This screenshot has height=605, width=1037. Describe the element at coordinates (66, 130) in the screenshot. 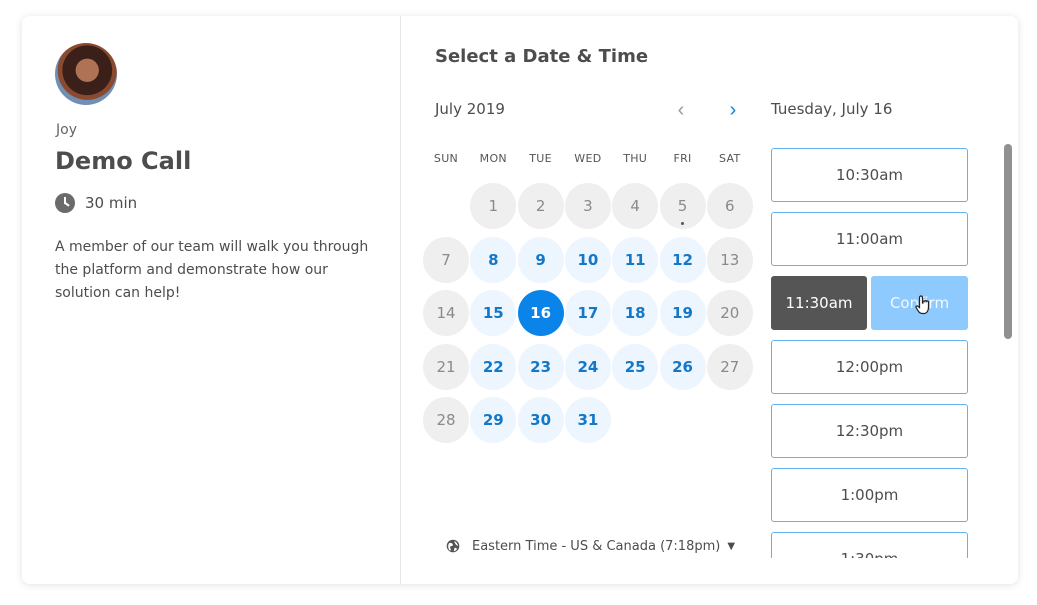

I see `host-name: Joy` at that location.